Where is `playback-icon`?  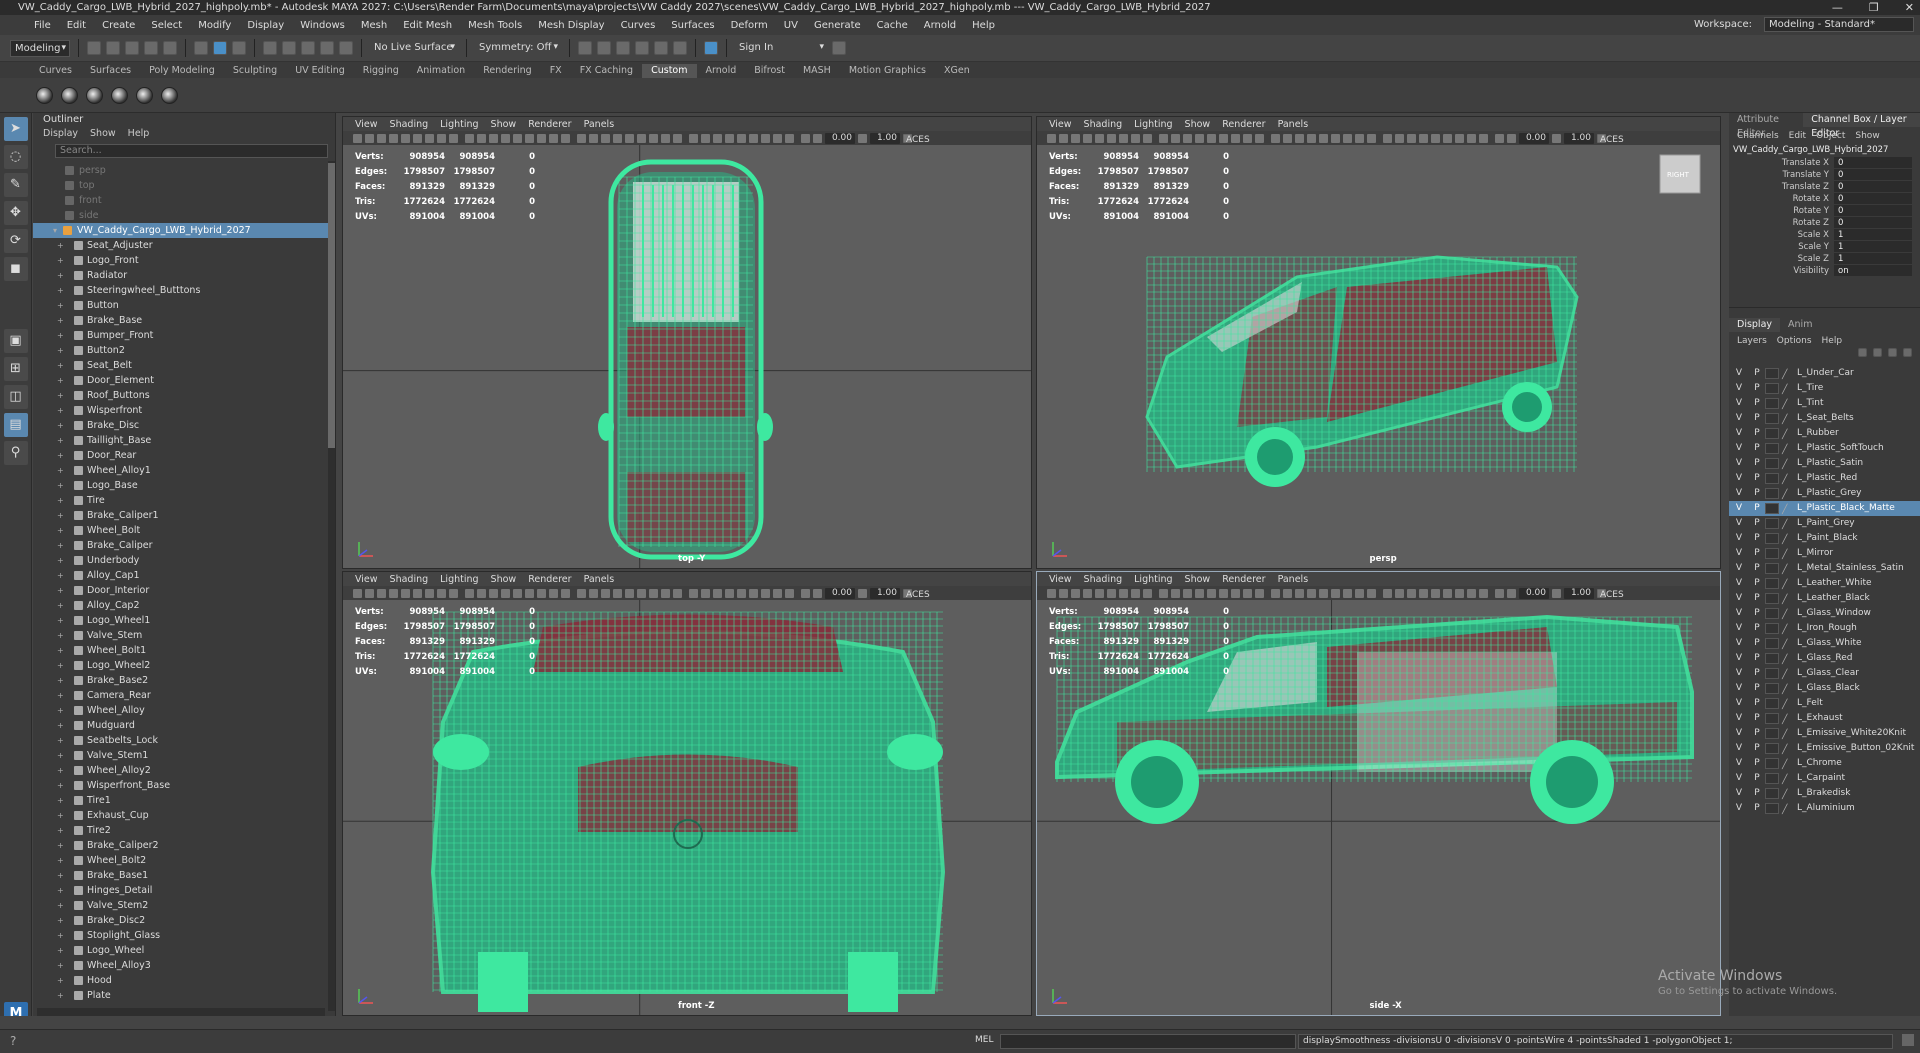
playback-icon is located at coordinates (680, 48).